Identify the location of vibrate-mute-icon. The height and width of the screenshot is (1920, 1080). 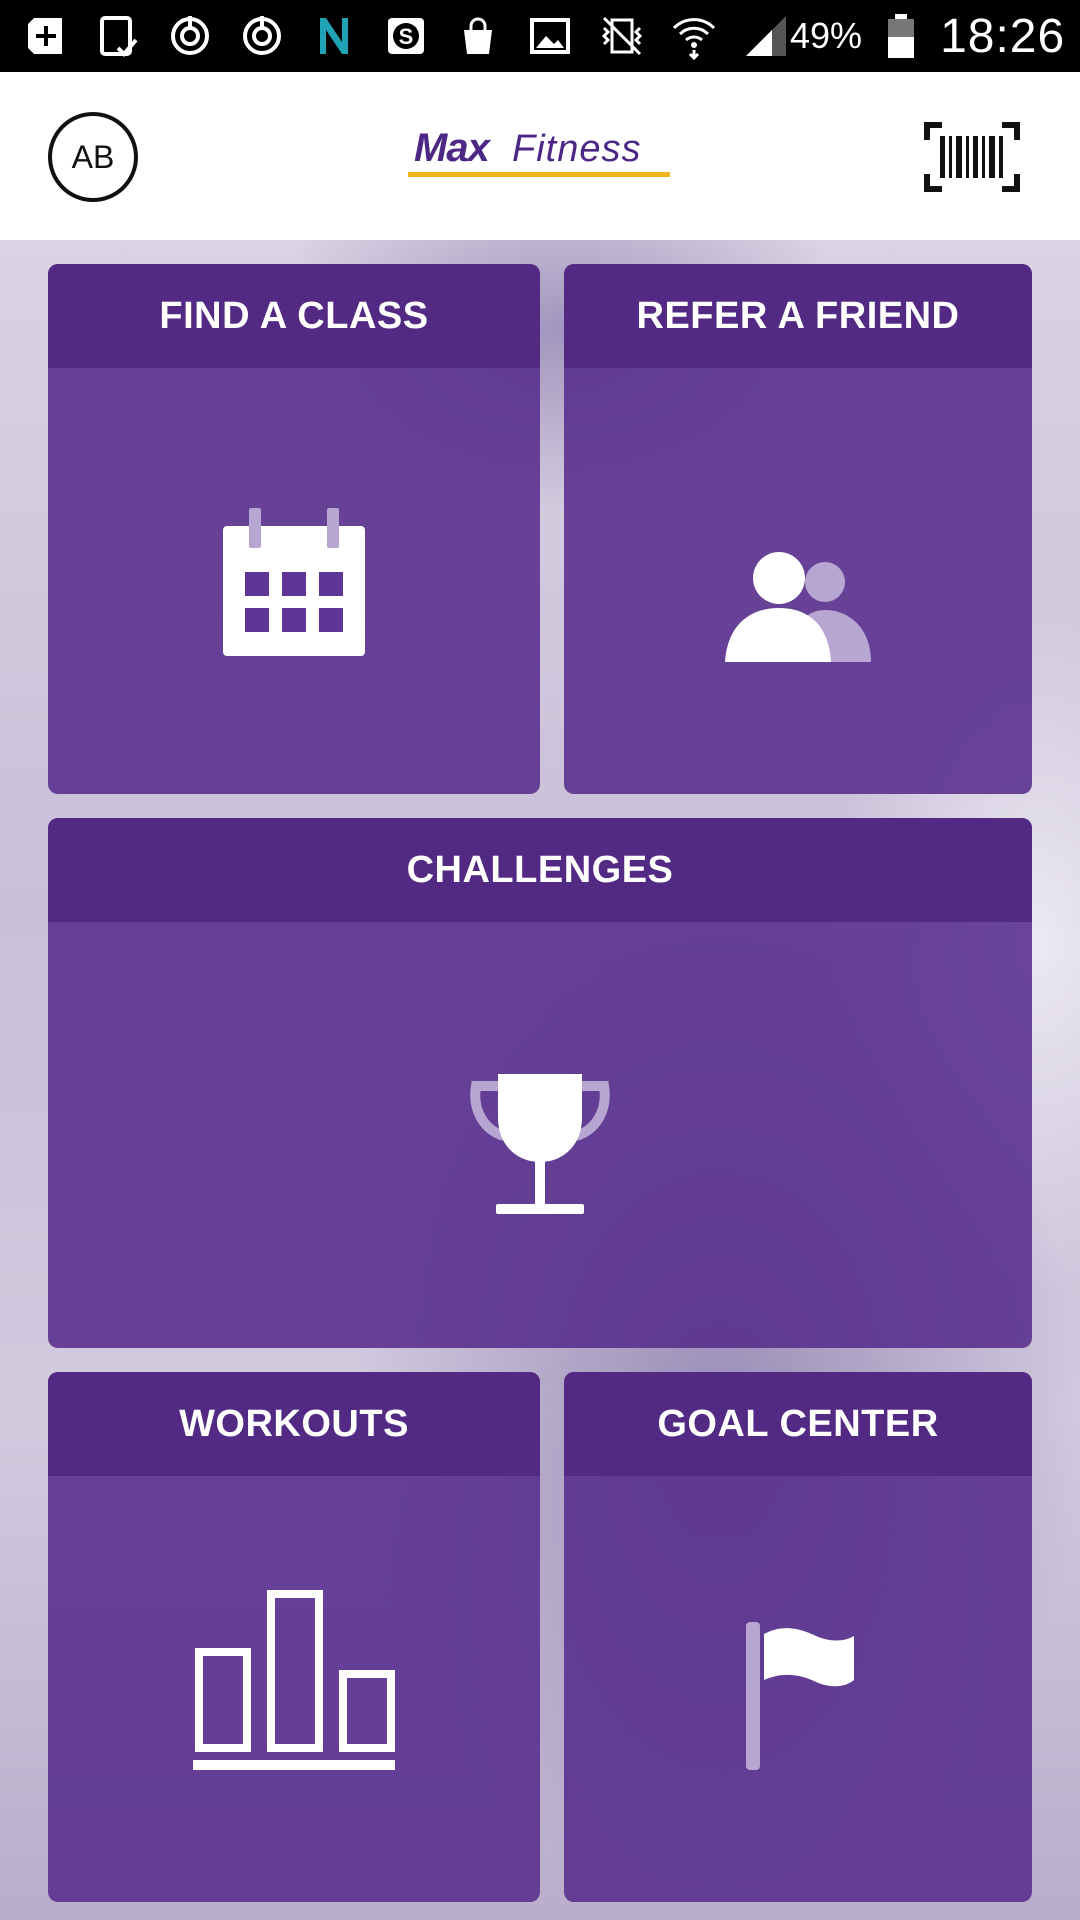
(622, 36).